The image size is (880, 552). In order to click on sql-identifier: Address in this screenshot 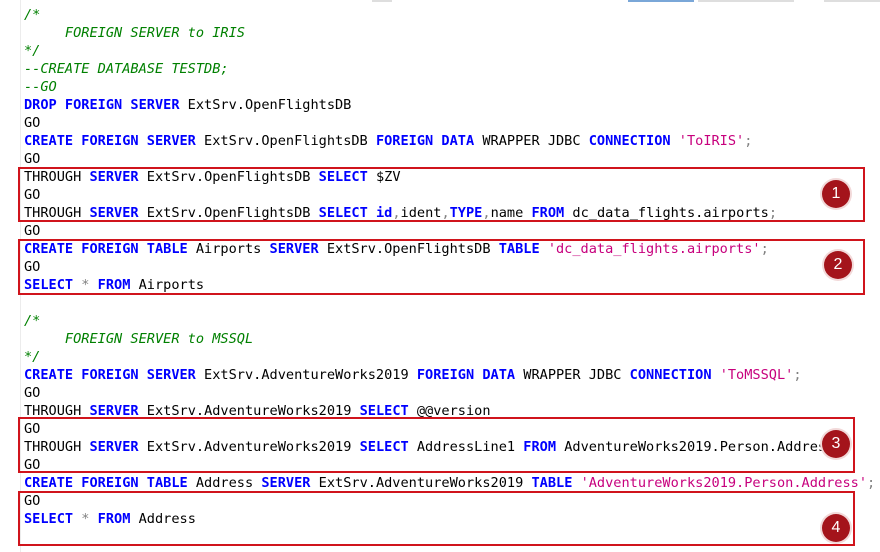, I will do `click(224, 483)`.